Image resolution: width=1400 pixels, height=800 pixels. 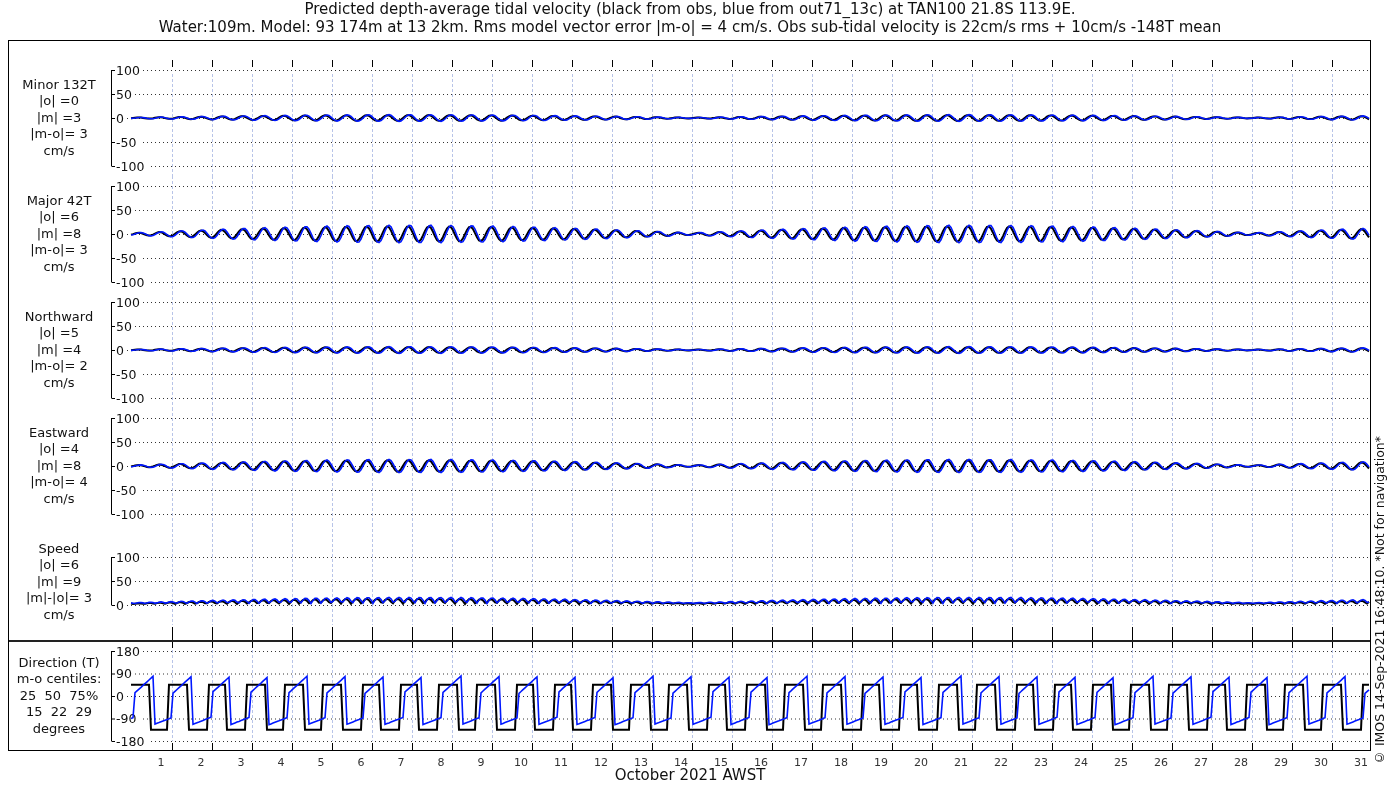 What do you see at coordinates (690, 27) in the screenshot?
I see `chart-subtitle: Water:109m. Model: 93 174m at 13 2km. Rms model vector error |m-o| = 4 cm/s. Obs sub-tidal velocity is 22cm/s rms + 10cm/s -148T mean` at bounding box center [690, 27].